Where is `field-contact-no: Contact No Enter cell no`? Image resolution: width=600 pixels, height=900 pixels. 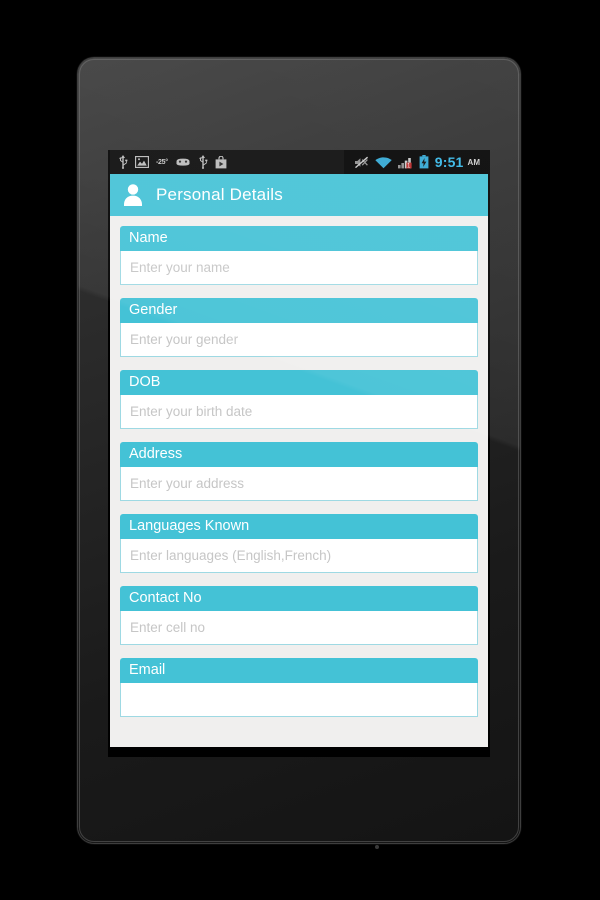
field-contact-no: Contact No Enter cell no is located at coordinates (299, 615).